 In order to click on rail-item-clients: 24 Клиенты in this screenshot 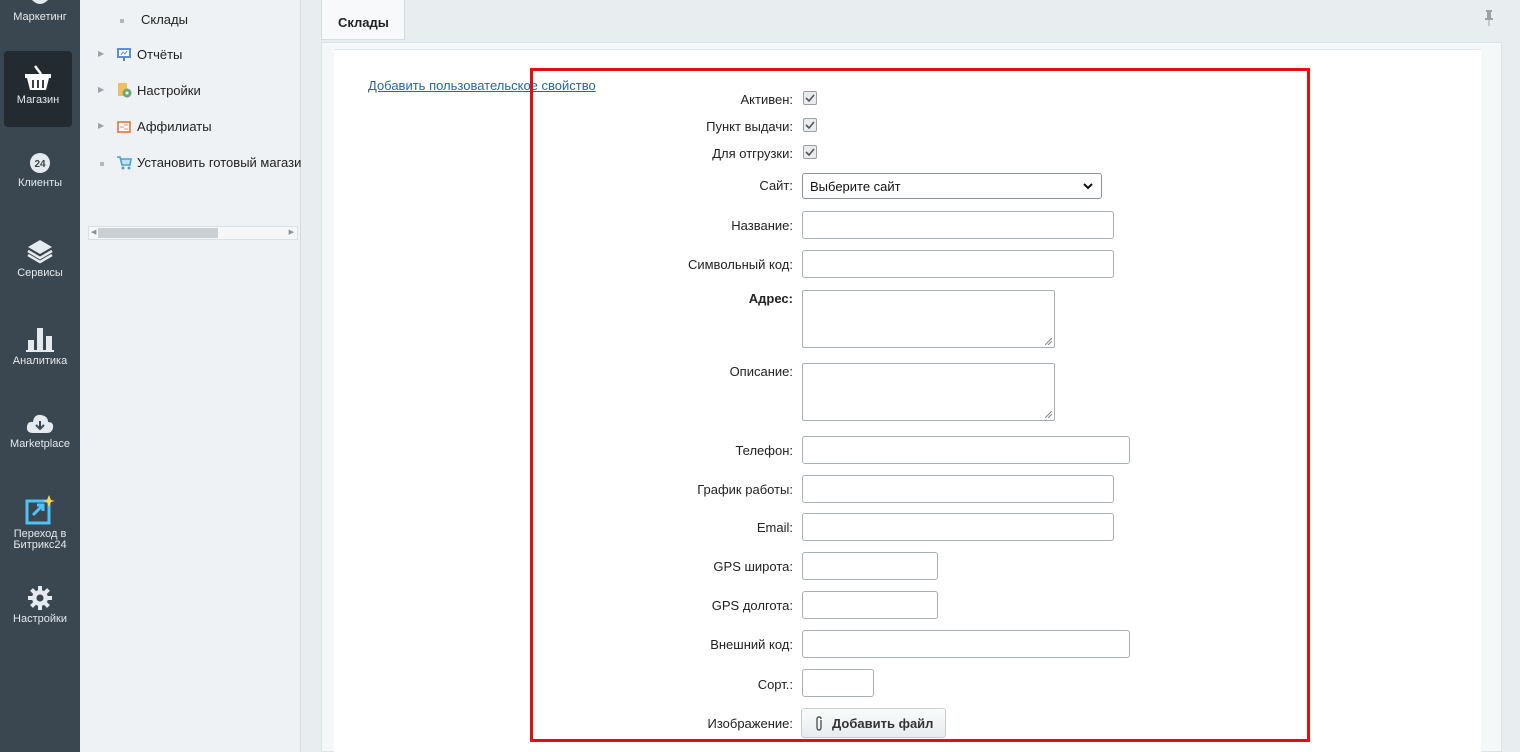, I will do `click(40, 177)`.